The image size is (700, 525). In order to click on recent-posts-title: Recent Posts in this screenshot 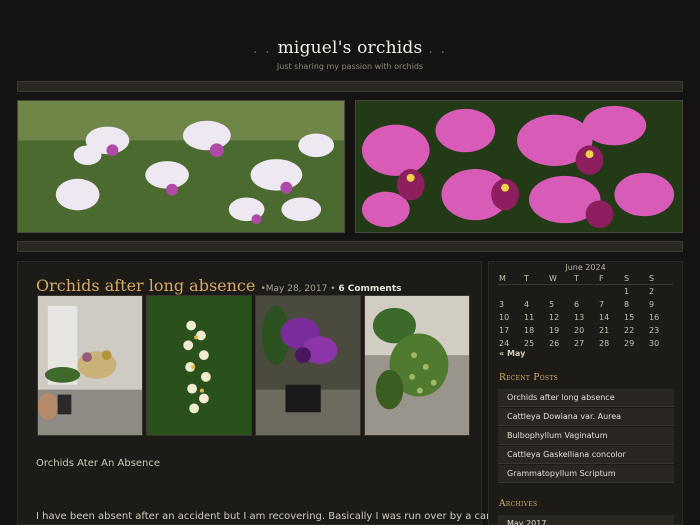, I will do `click(529, 378)`.